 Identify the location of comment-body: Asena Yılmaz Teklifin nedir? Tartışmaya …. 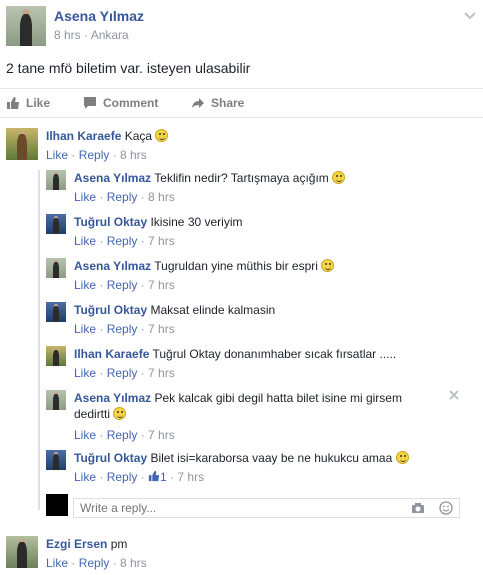
(249, 178).